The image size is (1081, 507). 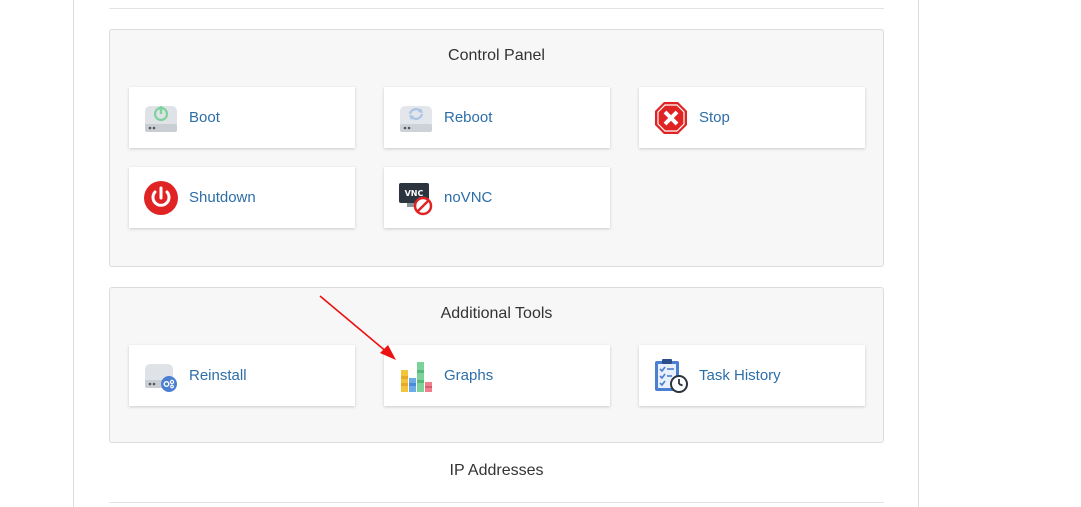 What do you see at coordinates (752, 117) in the screenshot?
I see `stop-button: Stop` at bounding box center [752, 117].